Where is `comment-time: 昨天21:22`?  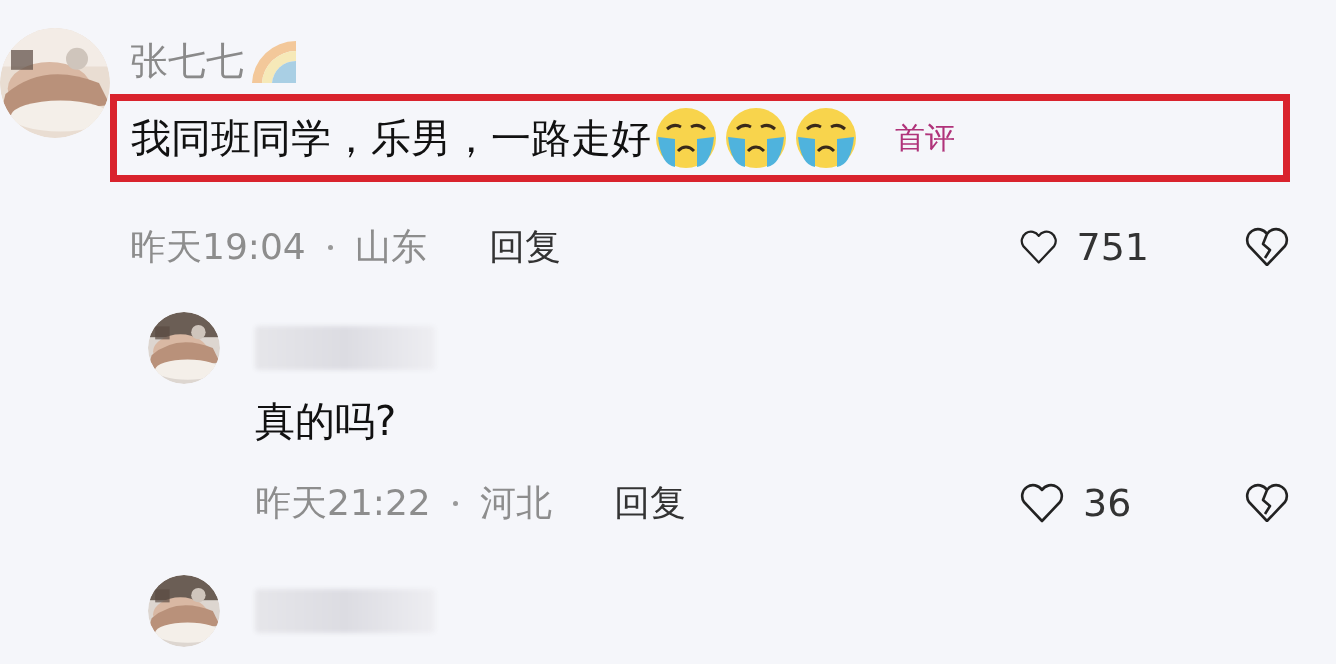
comment-time: 昨天21:22 is located at coordinates (343, 502).